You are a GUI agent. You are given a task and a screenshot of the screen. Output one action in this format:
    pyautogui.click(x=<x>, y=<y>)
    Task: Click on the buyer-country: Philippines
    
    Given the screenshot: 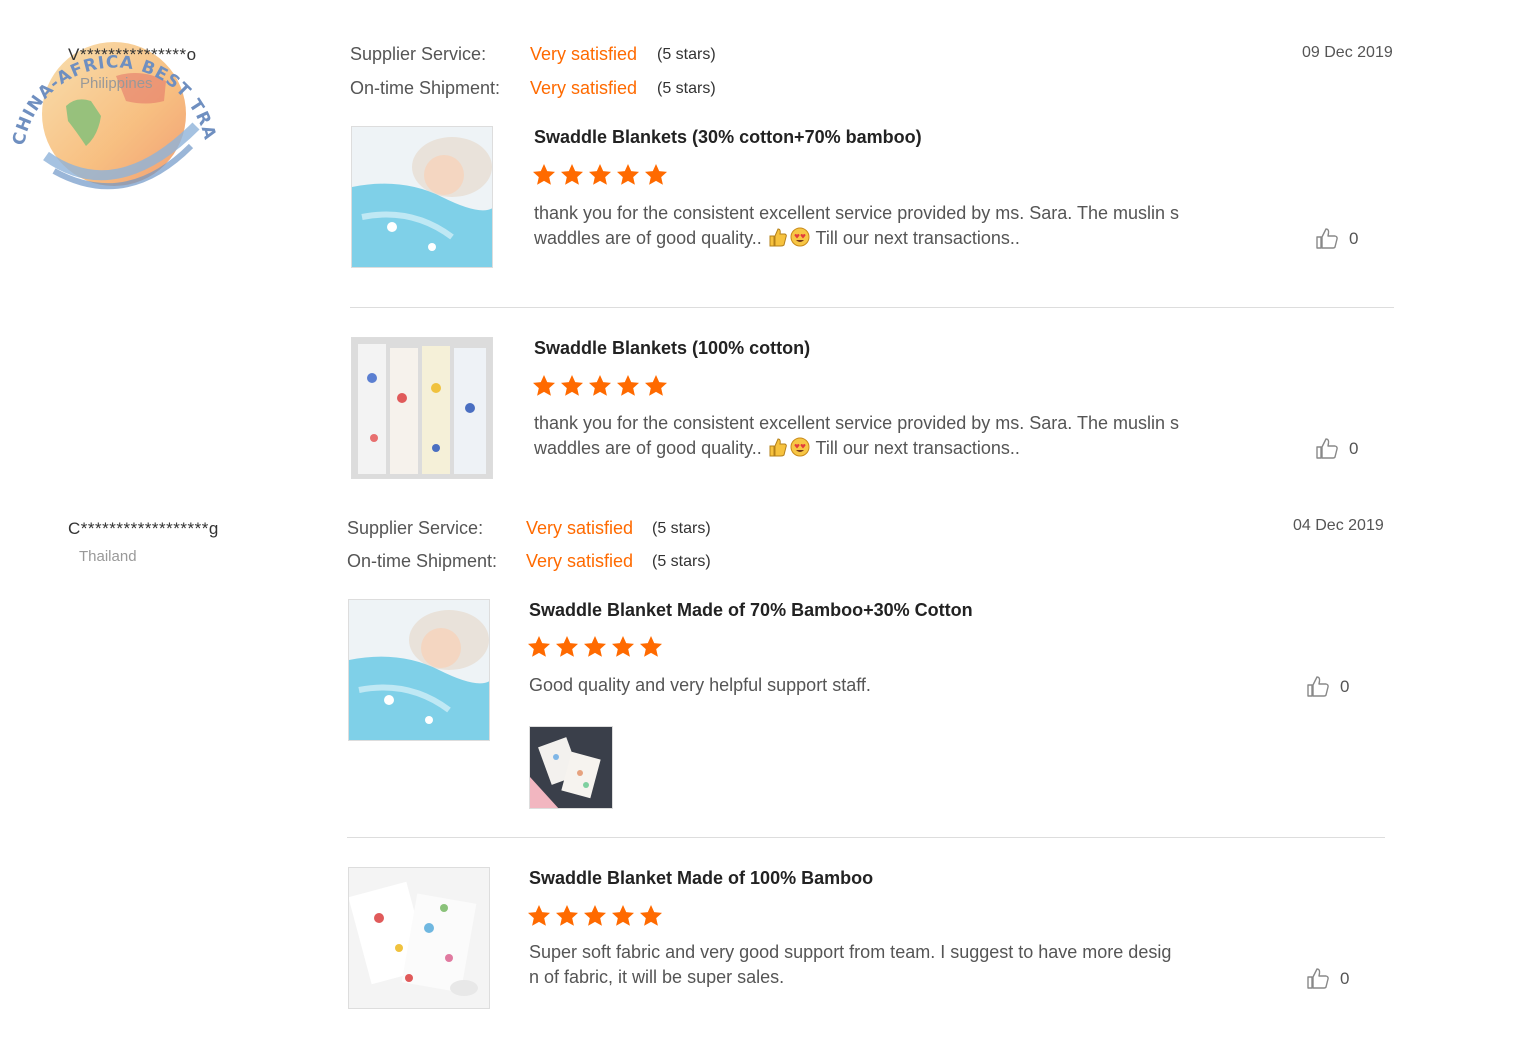 What is the action you would take?
    pyautogui.click(x=116, y=83)
    